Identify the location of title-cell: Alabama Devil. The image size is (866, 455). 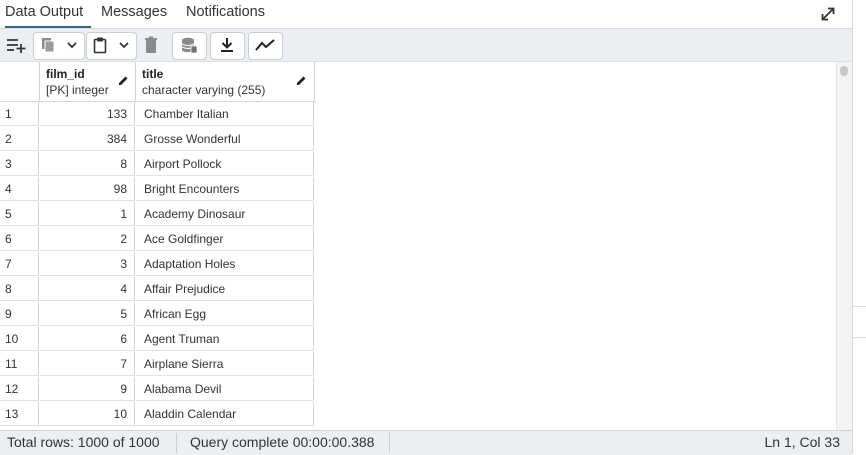
(225, 389).